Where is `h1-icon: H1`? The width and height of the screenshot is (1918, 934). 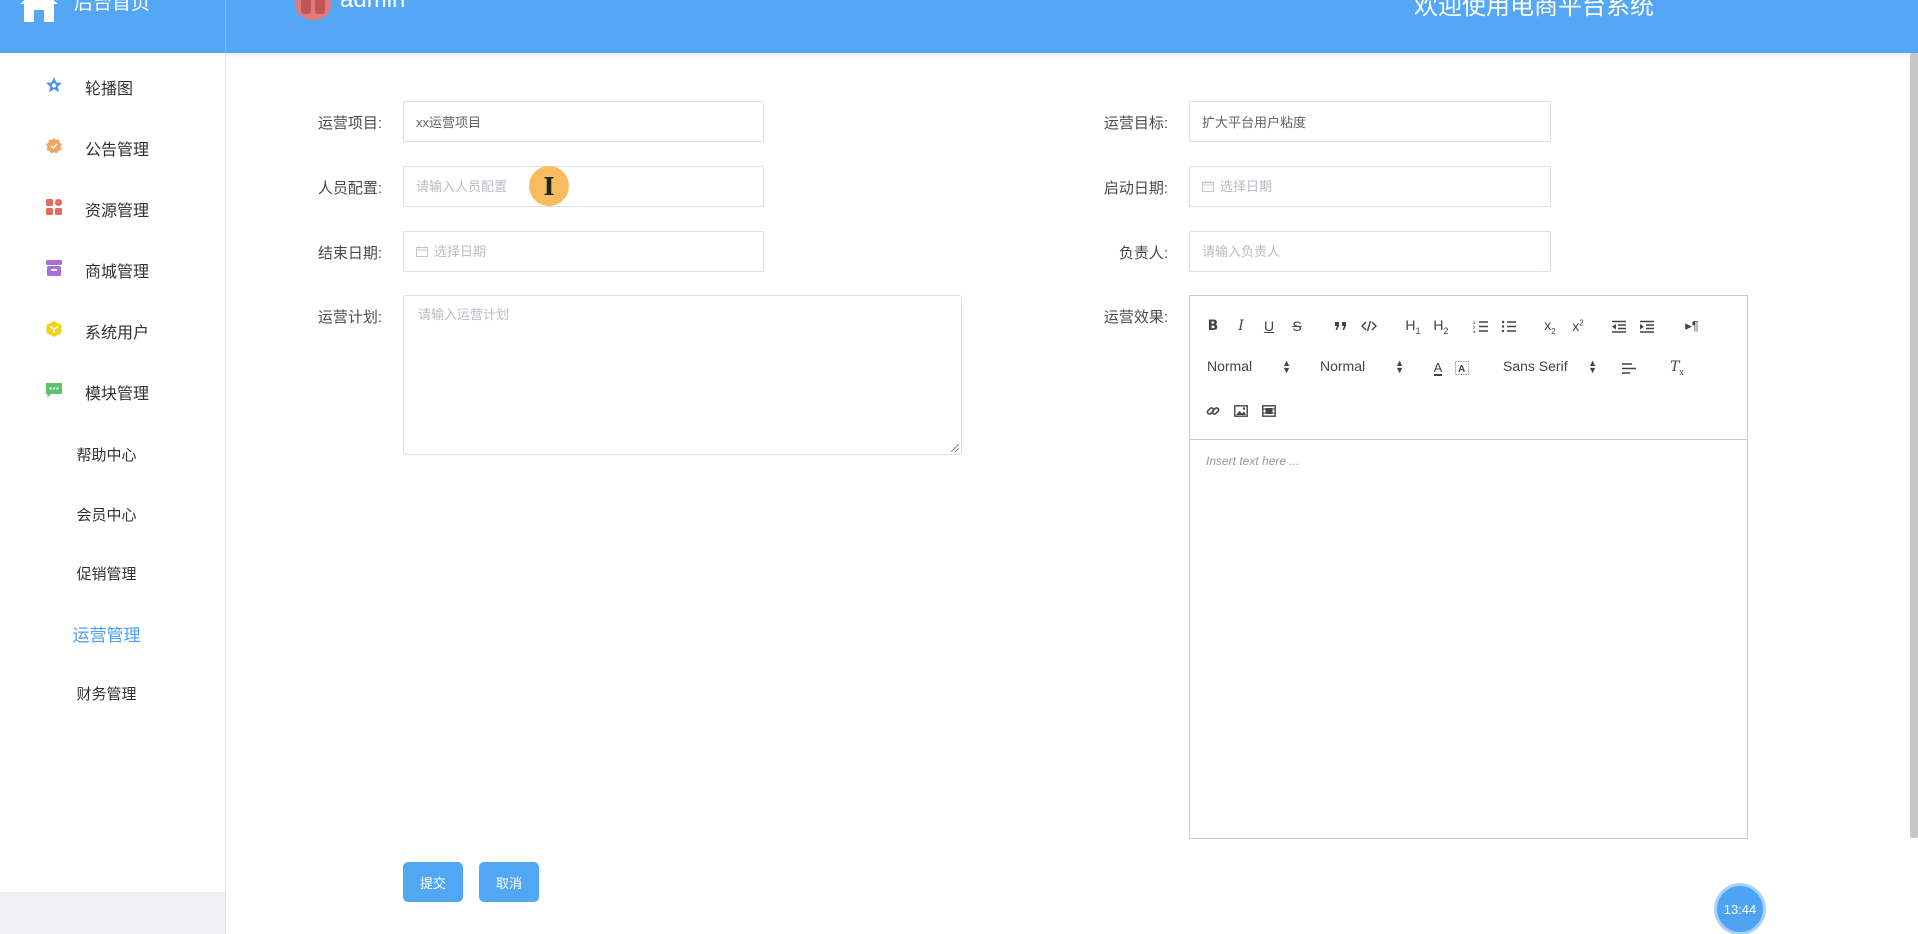 h1-icon: H1 is located at coordinates (1413, 326).